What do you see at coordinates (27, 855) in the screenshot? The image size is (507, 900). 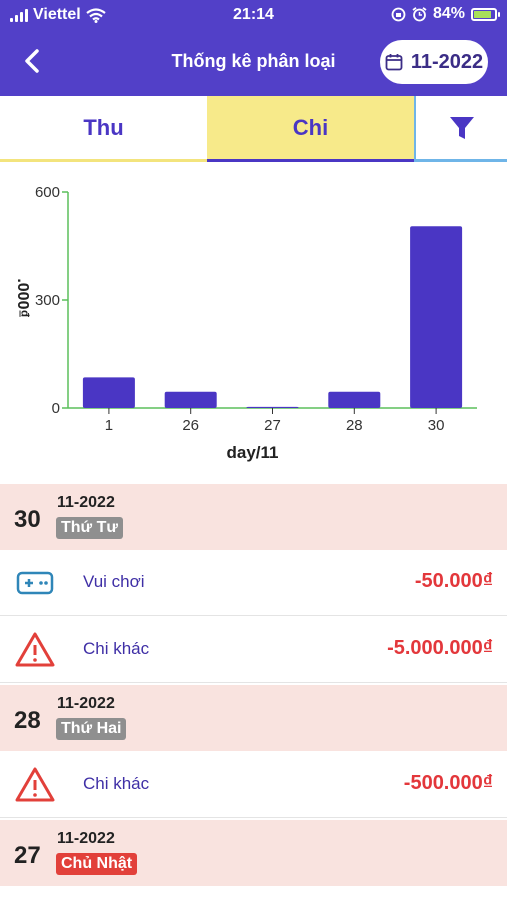 I see `date-day: 27` at bounding box center [27, 855].